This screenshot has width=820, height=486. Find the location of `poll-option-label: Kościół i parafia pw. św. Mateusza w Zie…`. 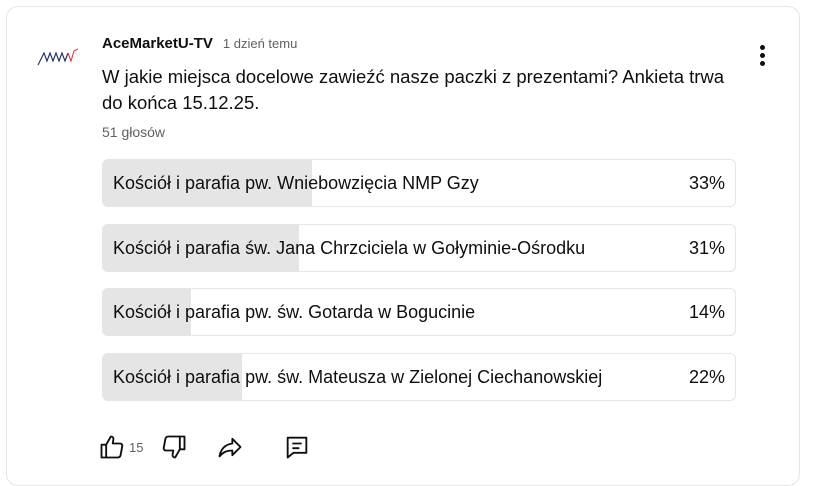

poll-option-label: Kościół i parafia pw. św. Mateusza w Zie… is located at coordinates (358, 376).